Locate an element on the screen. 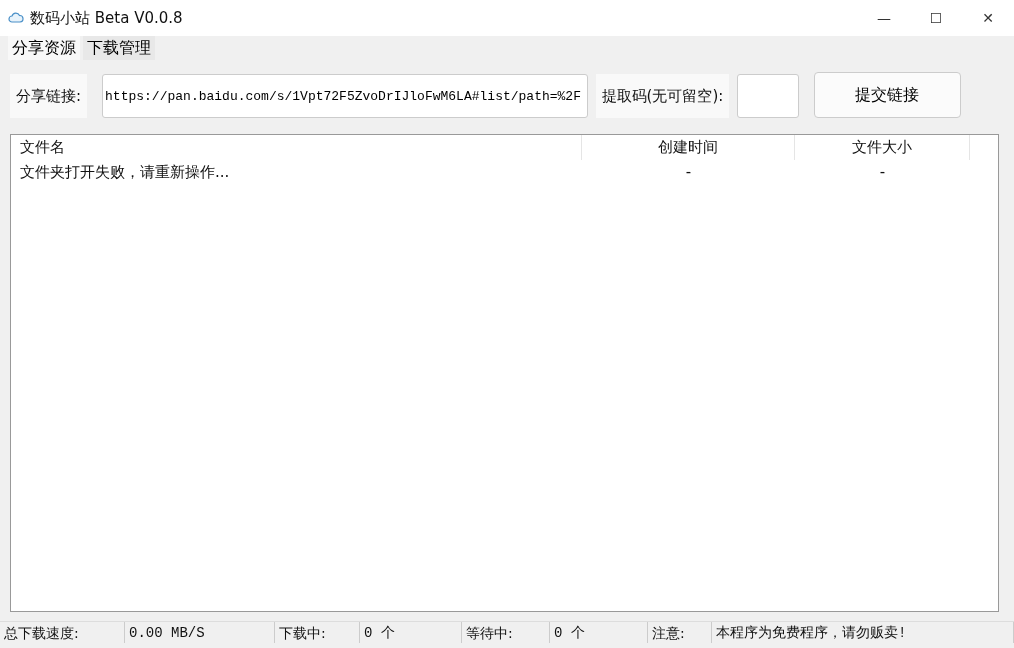 Image resolution: width=1014 pixels, height=648 pixels. status-label: 注意: is located at coordinates (680, 632).